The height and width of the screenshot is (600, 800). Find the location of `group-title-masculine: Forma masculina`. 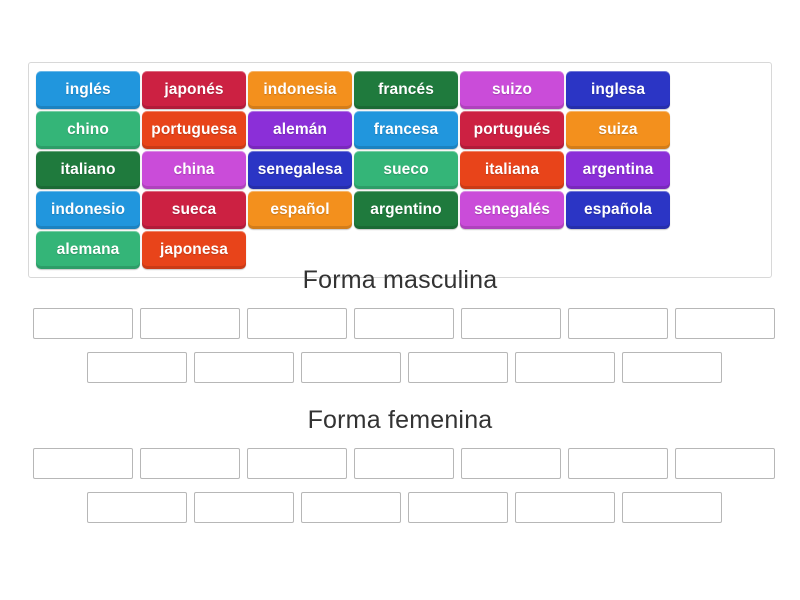

group-title-masculine: Forma masculina is located at coordinates (400, 280).